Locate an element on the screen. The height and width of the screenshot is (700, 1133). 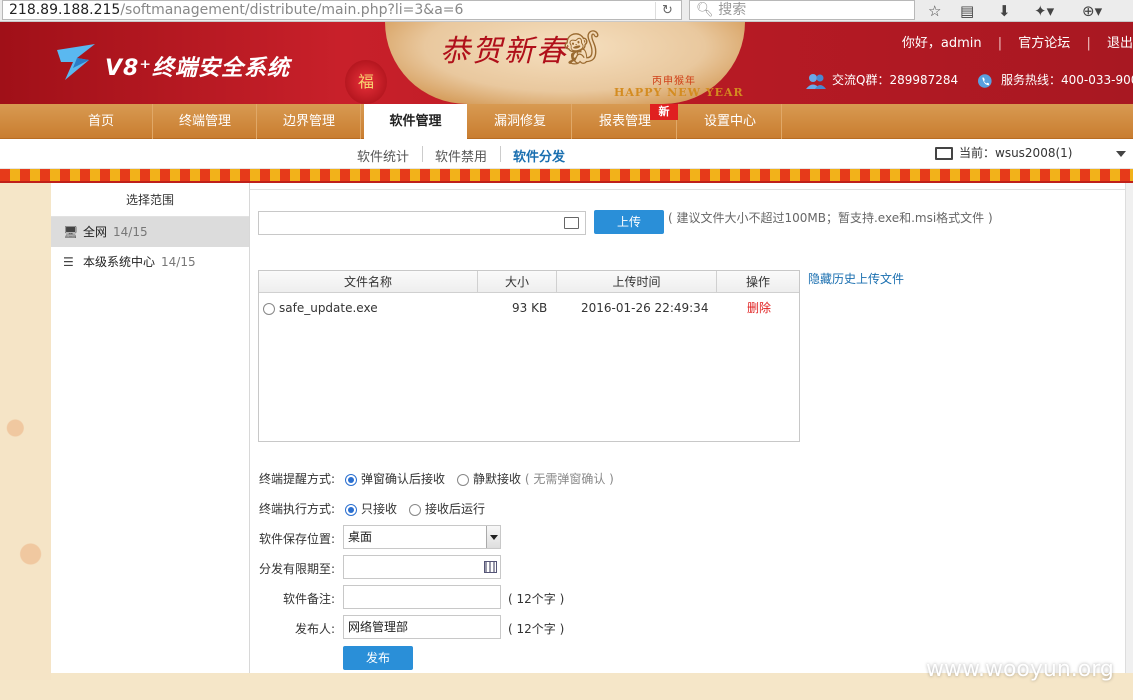
sub-nav: 软件统计 软件禁用 软件分发 当前：wsus2008(1) is located at coordinates (566, 154).